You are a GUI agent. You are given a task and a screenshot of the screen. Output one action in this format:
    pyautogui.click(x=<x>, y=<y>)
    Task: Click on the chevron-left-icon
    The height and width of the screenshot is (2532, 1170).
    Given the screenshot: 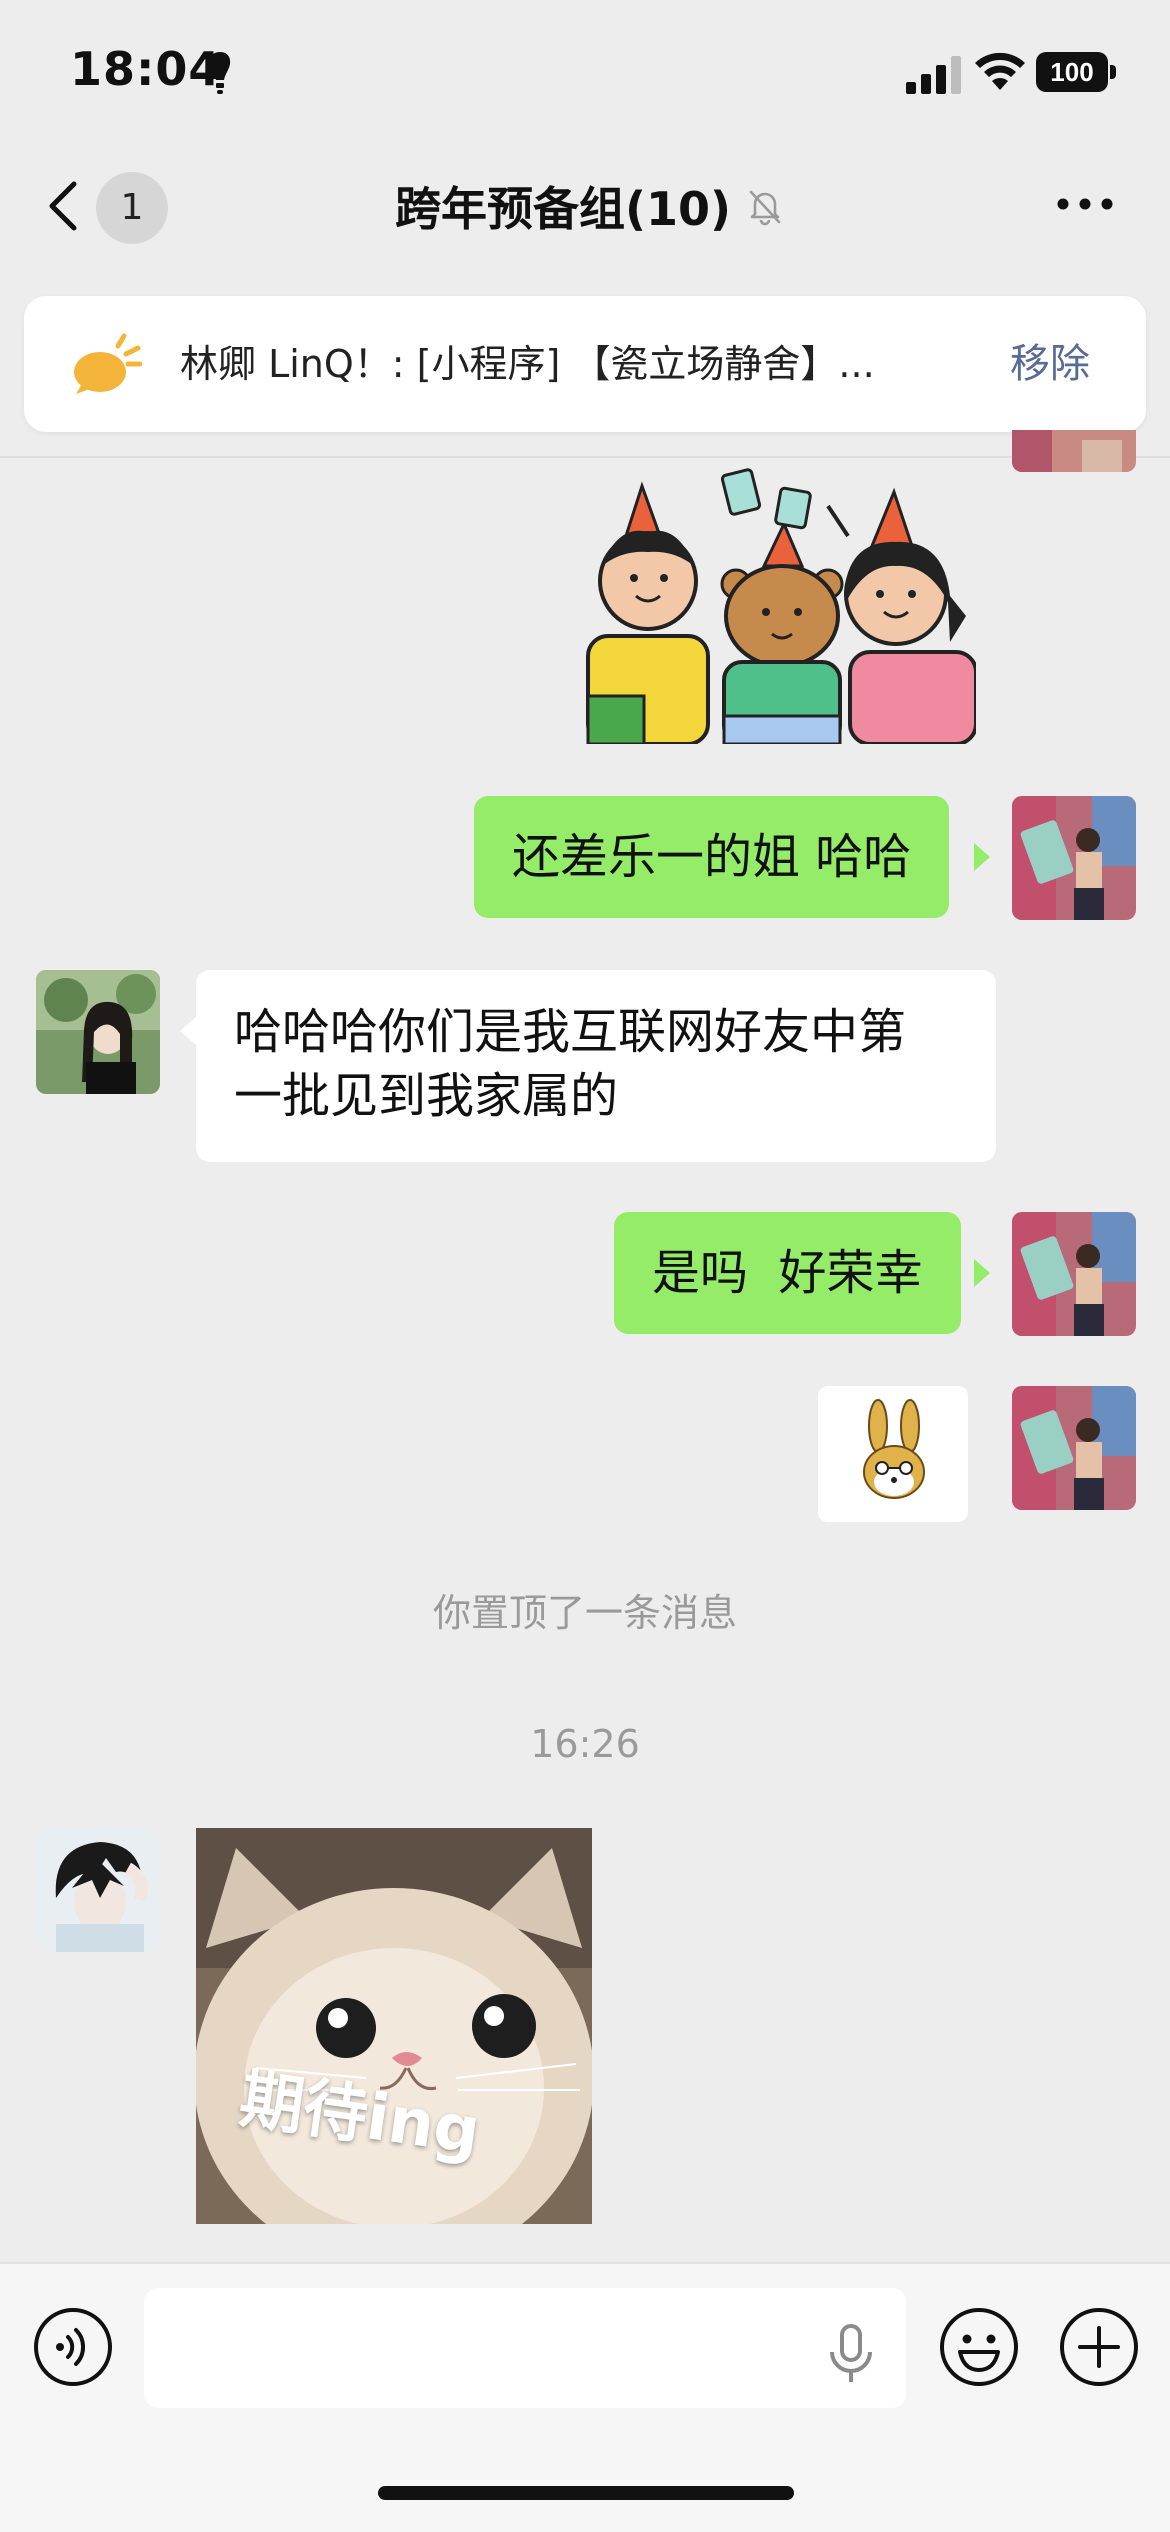 What is the action you would take?
    pyautogui.click(x=64, y=206)
    